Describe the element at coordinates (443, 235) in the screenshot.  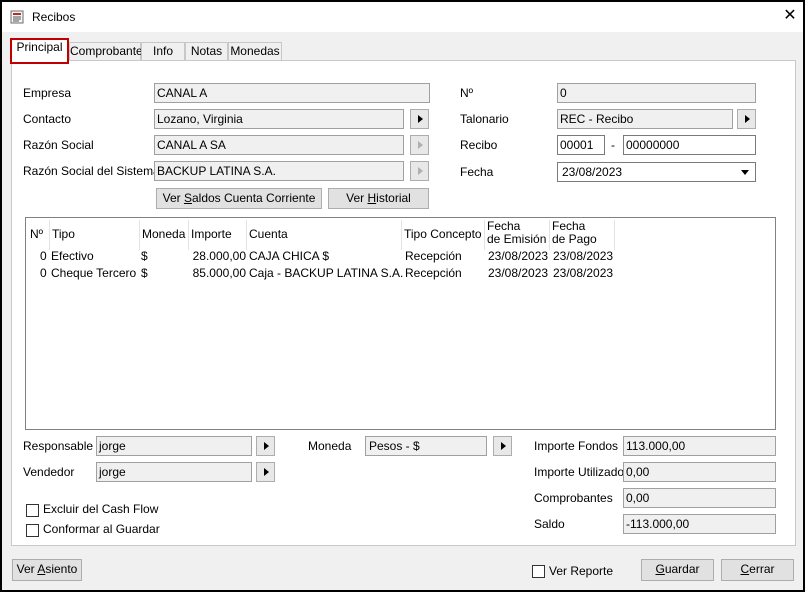
I see `col-header-tipo-concepto: Tipo Concepto` at that location.